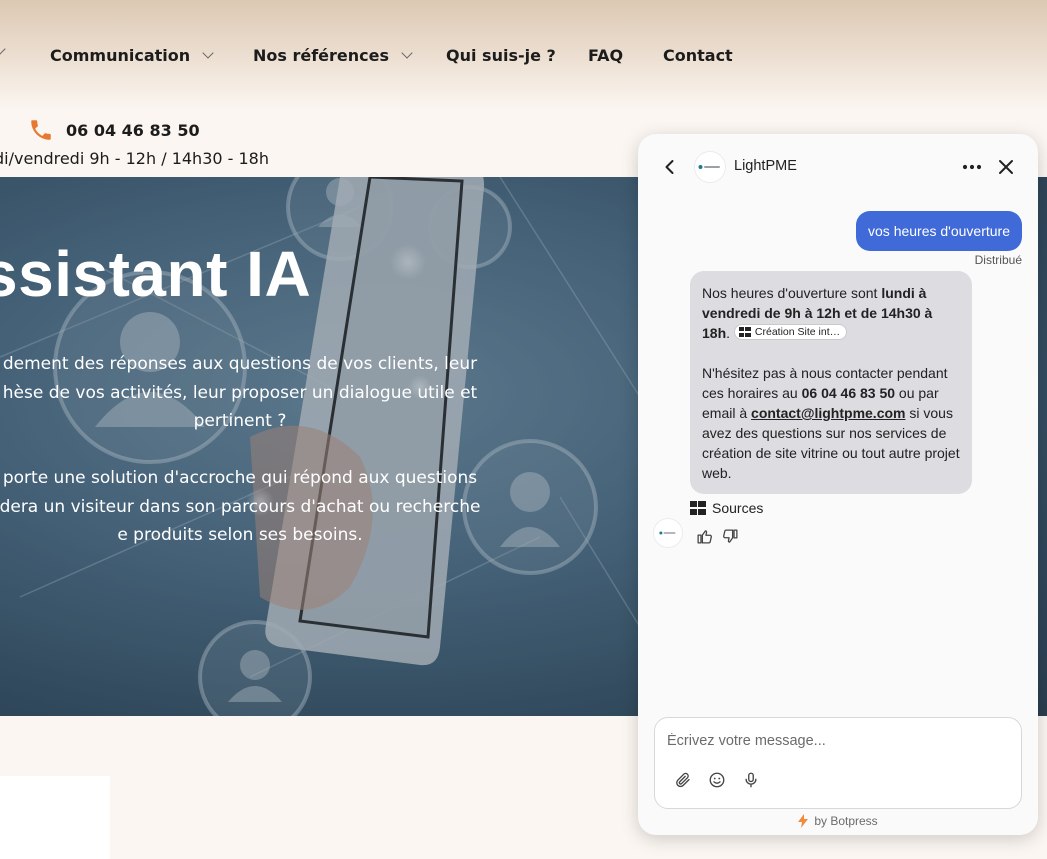 This screenshot has width=1047, height=859. Describe the element at coordinates (828, 413) in the screenshot. I see `reply-email-link: contact@lightpme.com` at that location.